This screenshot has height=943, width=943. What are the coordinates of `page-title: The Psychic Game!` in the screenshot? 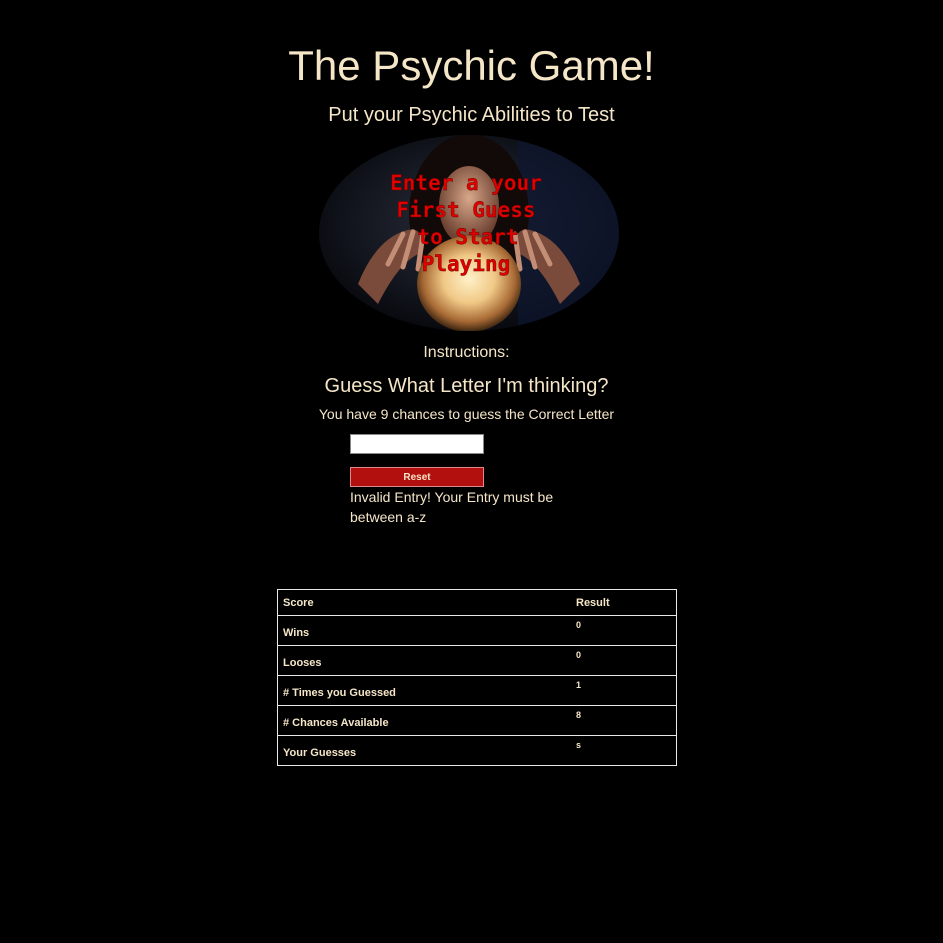 It's located at (471, 65).